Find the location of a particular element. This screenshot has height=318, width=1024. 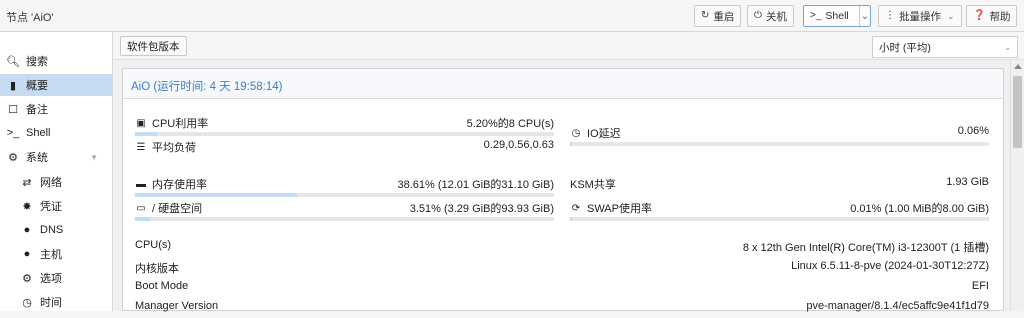

shell-label: Shell is located at coordinates (837, 16).